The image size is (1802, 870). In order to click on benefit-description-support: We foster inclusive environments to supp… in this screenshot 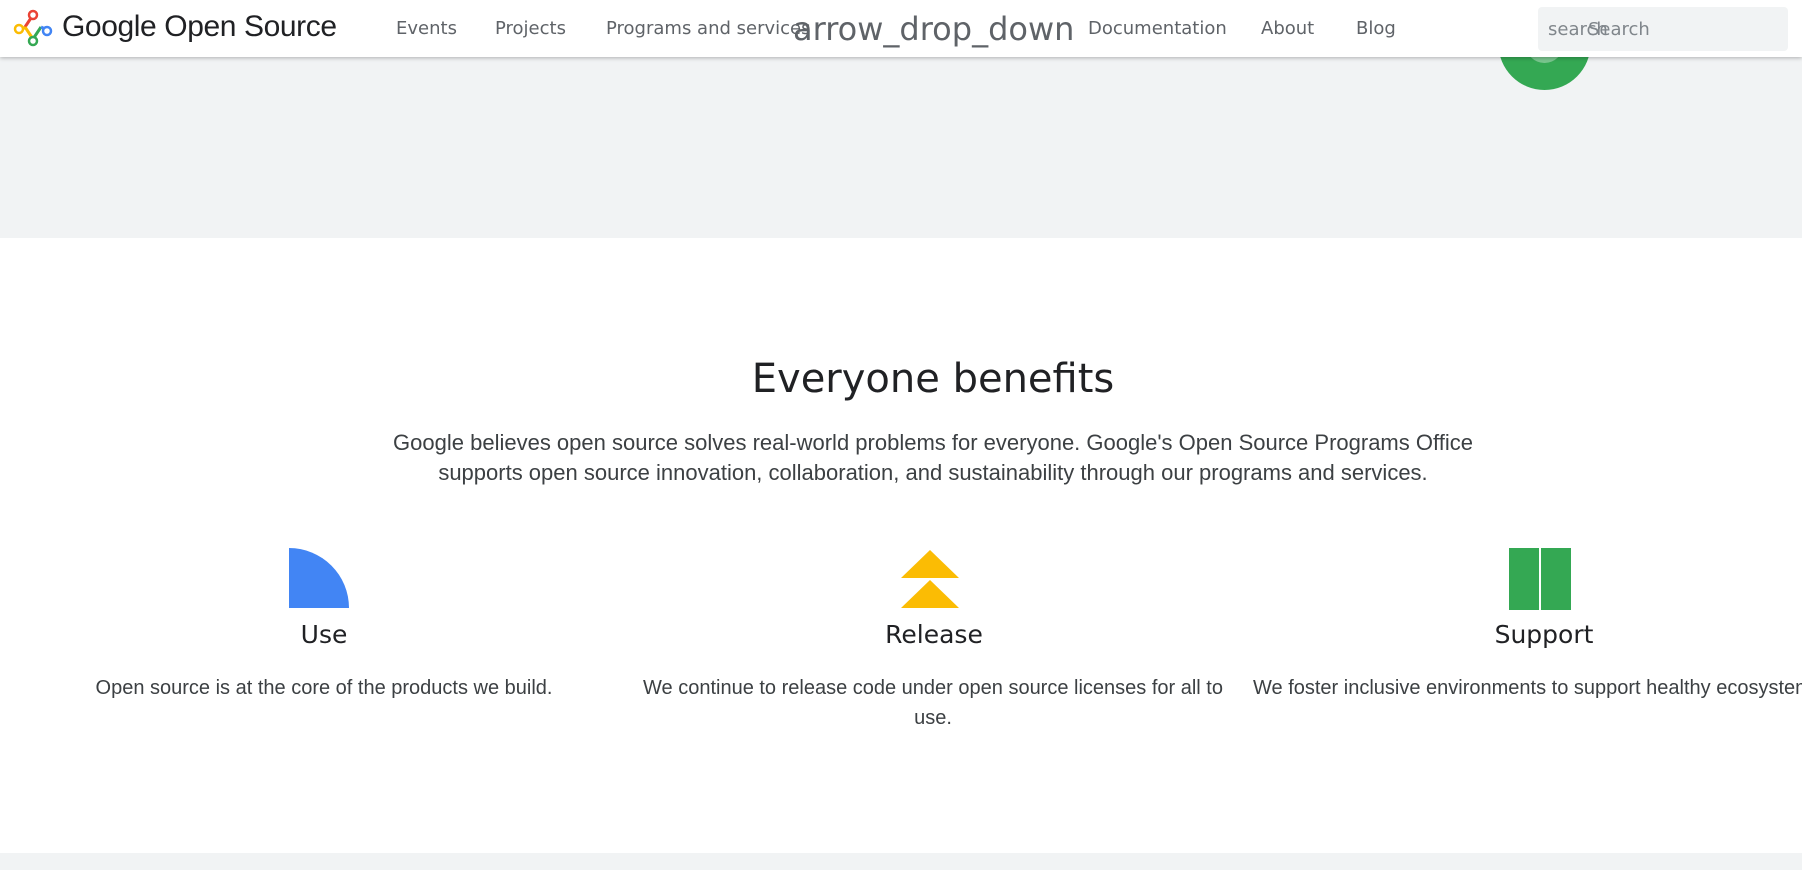, I will do `click(1527, 688)`.